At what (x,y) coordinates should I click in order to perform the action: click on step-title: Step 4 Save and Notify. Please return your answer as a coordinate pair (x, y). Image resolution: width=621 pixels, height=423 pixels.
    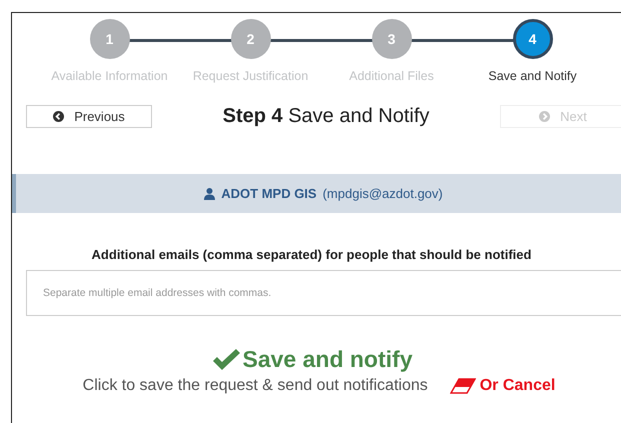
    Looking at the image, I should click on (326, 116).